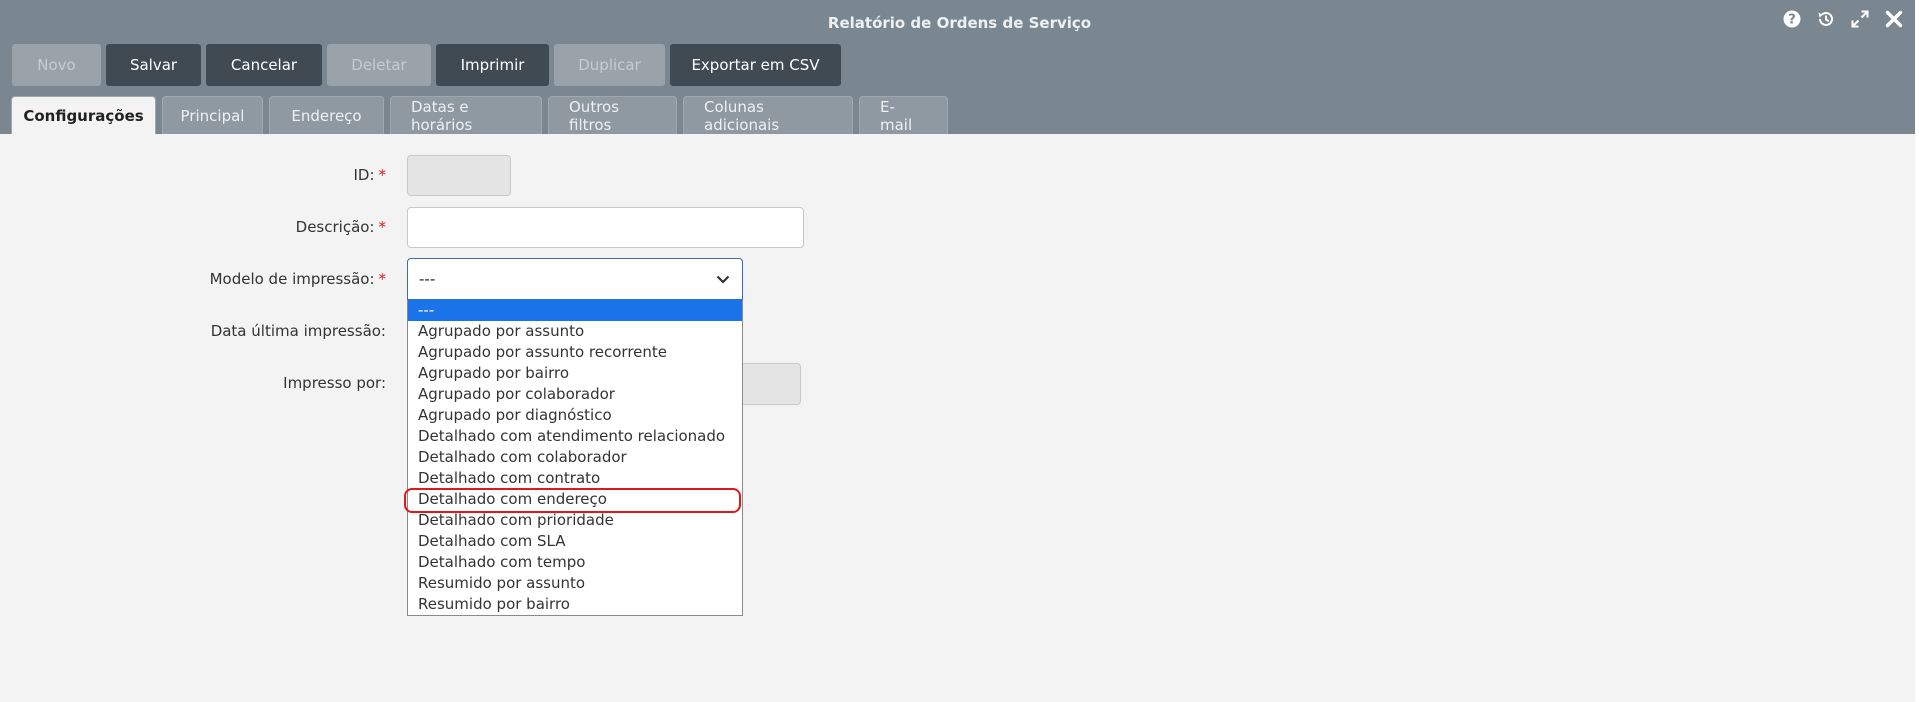 Image resolution: width=1919 pixels, height=702 pixels. Describe the element at coordinates (575, 520) in the screenshot. I see `dropdown-option: Detalhado com prioridade` at that location.